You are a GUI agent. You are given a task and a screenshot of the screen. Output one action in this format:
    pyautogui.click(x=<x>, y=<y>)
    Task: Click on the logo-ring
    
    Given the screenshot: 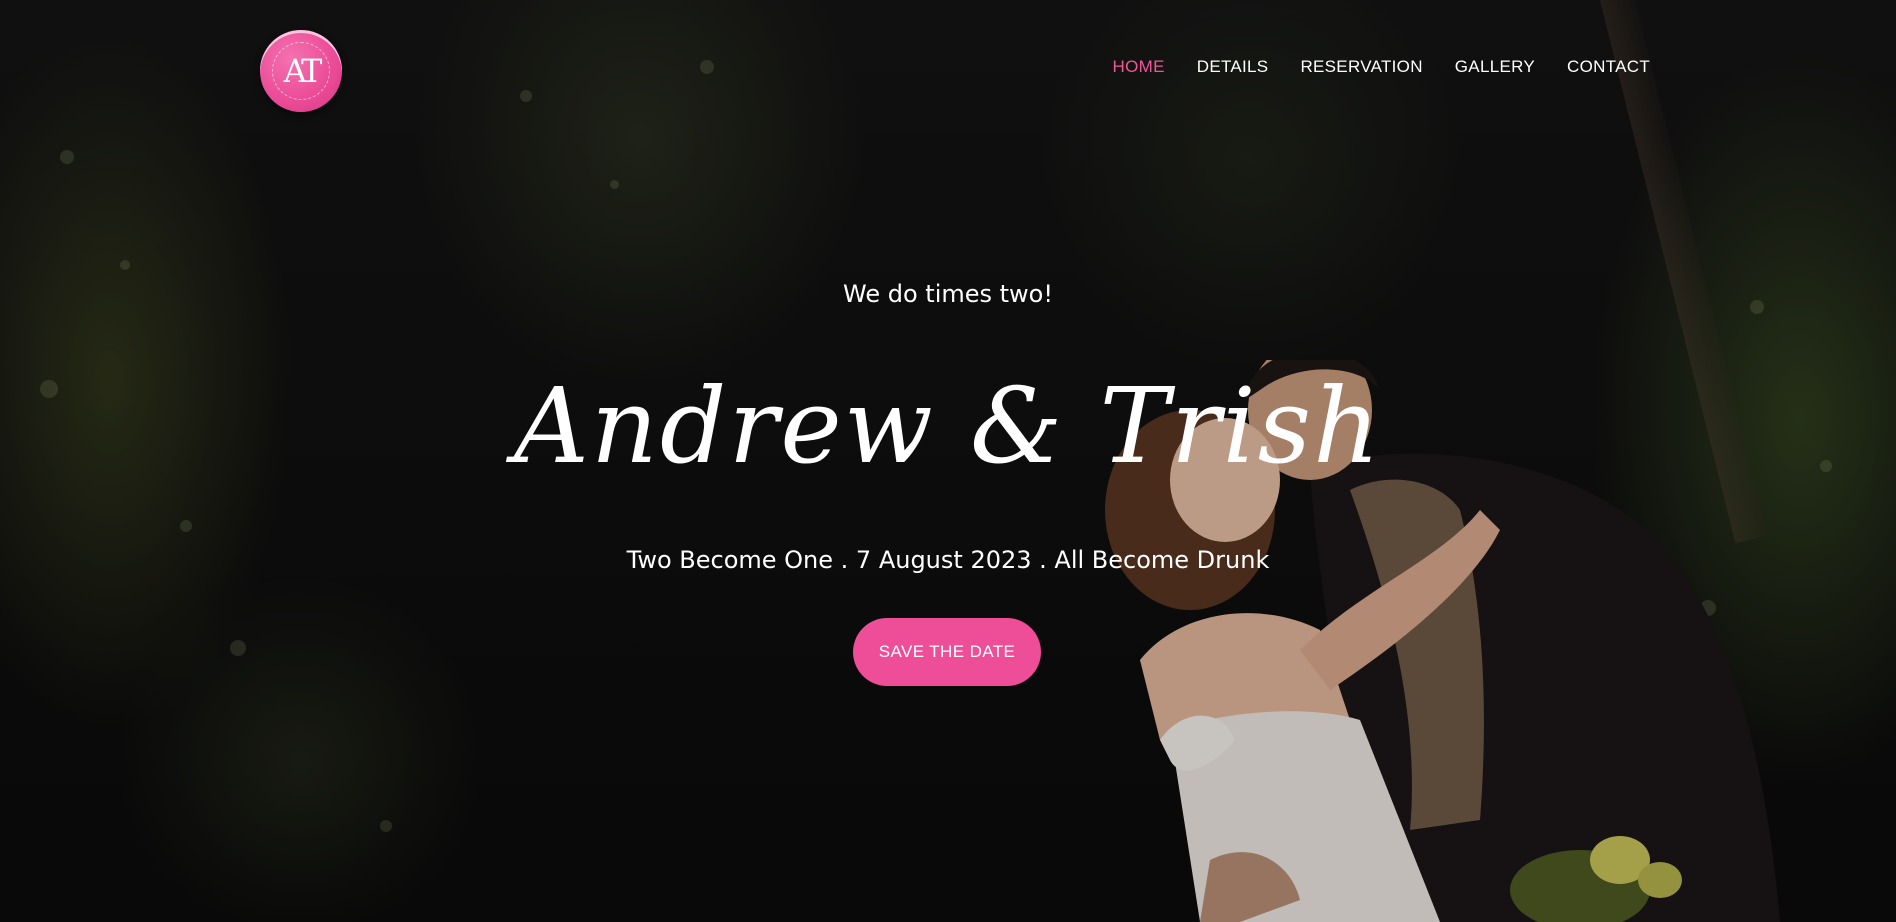 What is the action you would take?
    pyautogui.click(x=301, y=71)
    